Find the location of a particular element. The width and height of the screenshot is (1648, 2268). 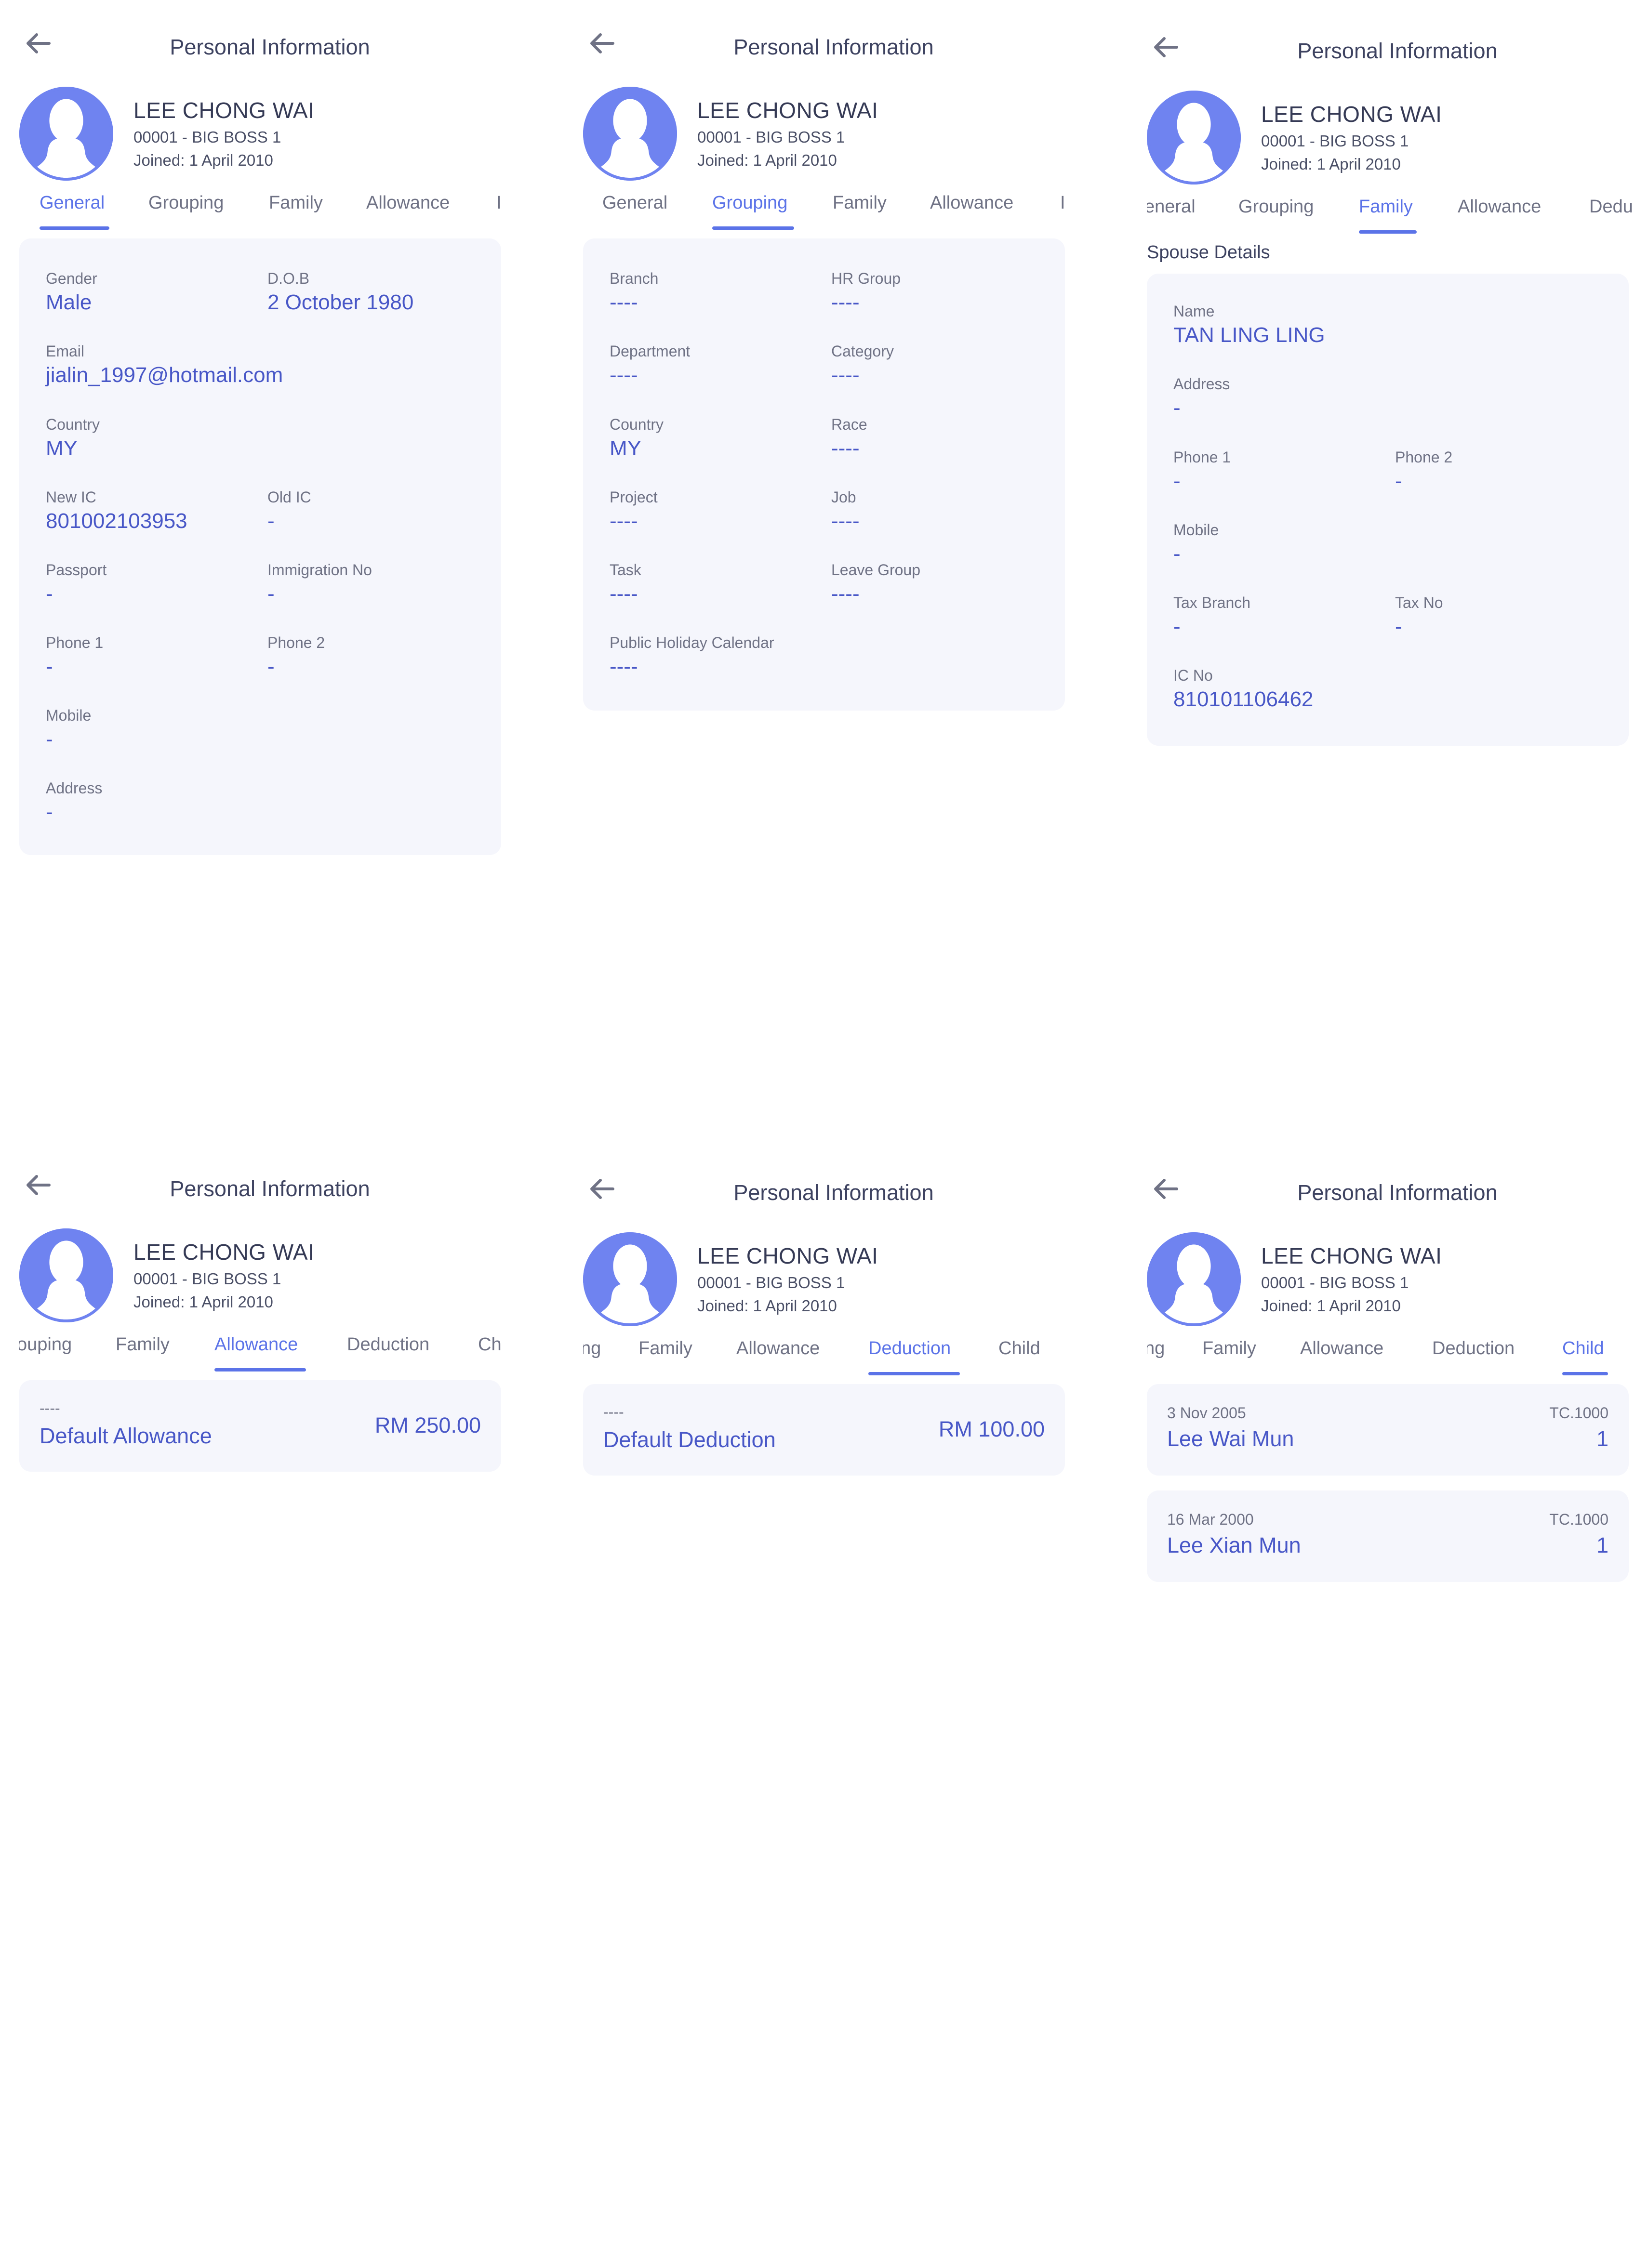

allowance-item: ---- Default Allowance RM 250.00 is located at coordinates (260, 1426).